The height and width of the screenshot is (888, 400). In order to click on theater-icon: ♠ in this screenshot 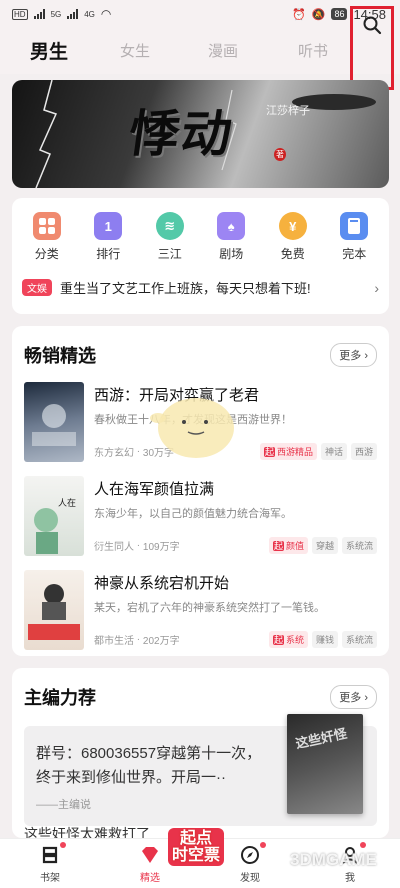, I will do `click(231, 226)`.